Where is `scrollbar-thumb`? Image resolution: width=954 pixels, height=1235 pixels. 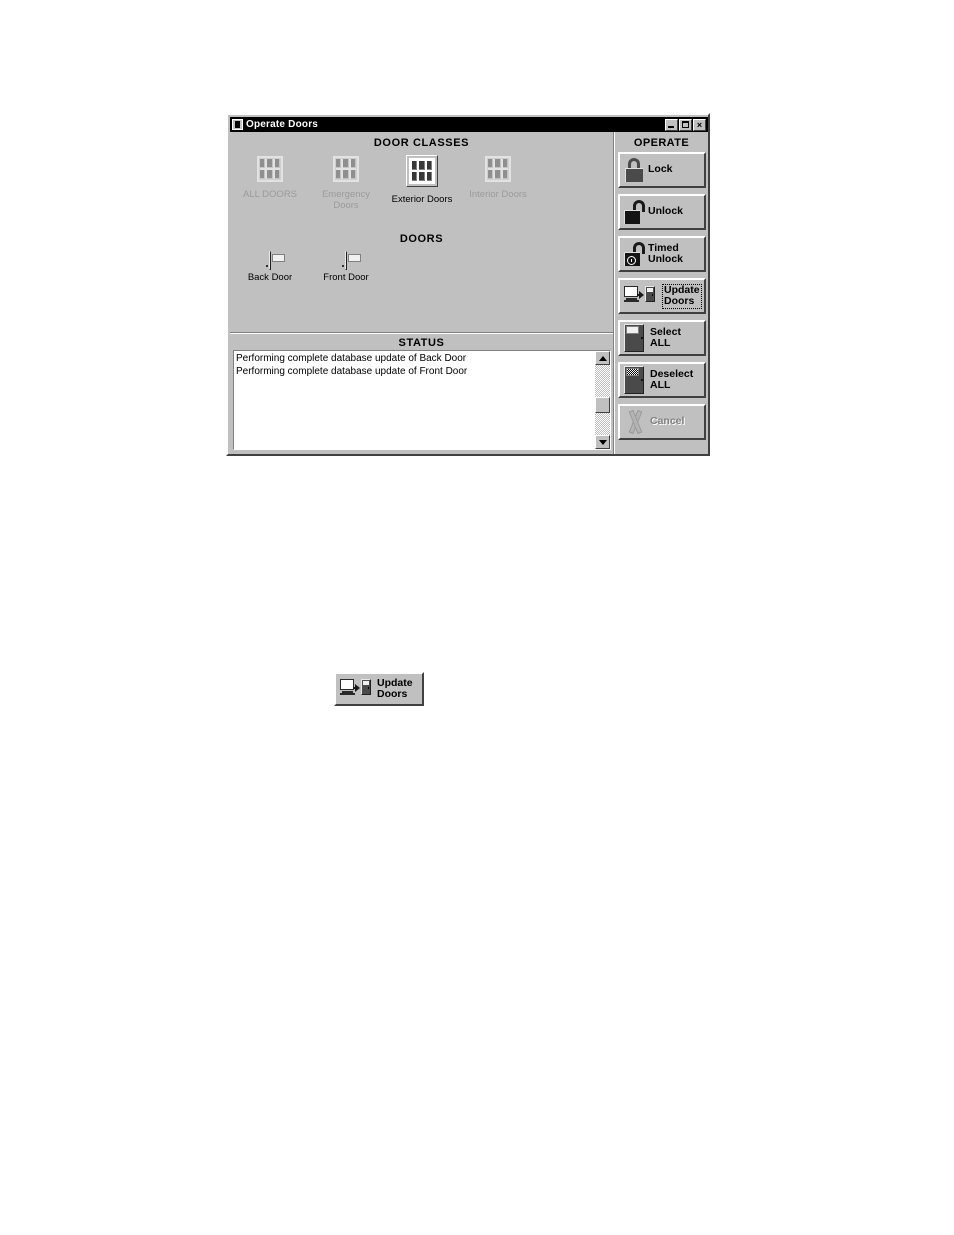 scrollbar-thumb is located at coordinates (602, 405).